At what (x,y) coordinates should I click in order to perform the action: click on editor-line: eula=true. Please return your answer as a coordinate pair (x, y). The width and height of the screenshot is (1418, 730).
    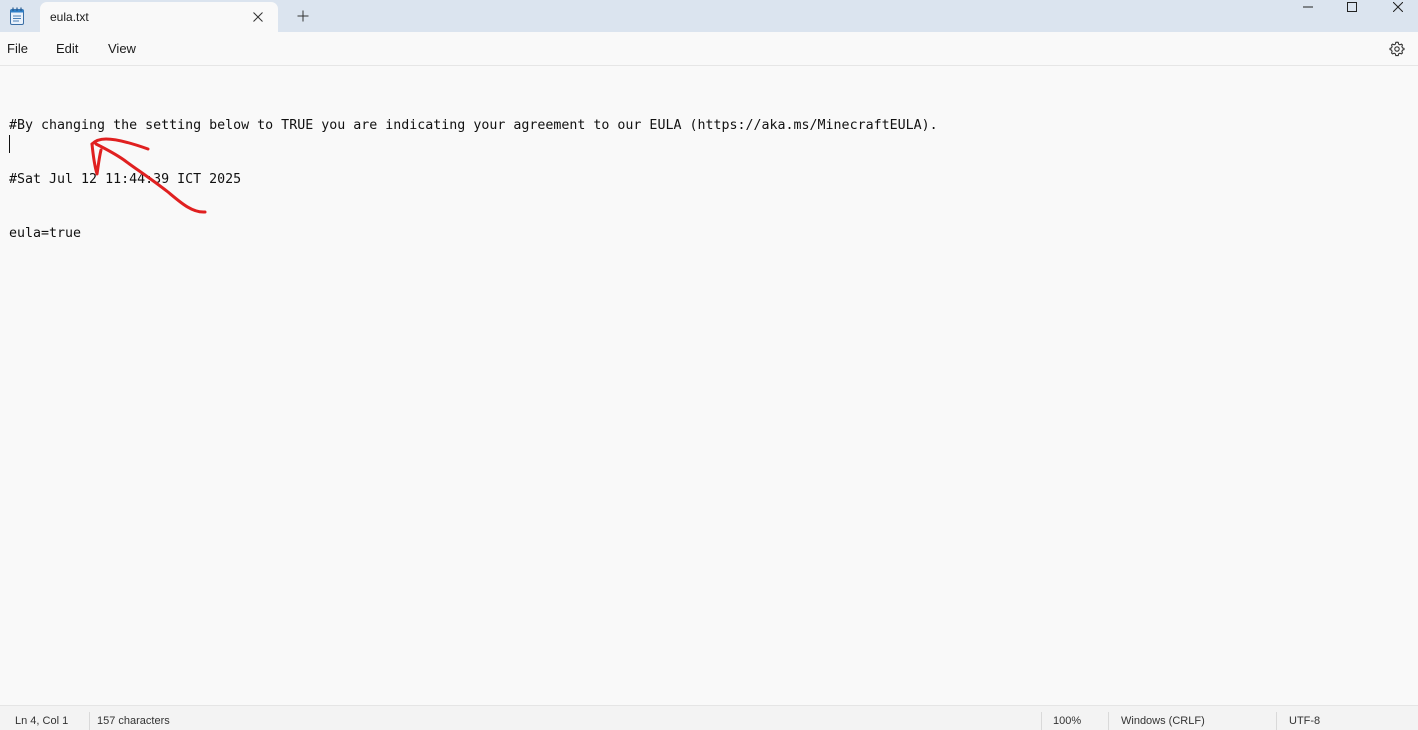
    Looking at the image, I should click on (45, 233).